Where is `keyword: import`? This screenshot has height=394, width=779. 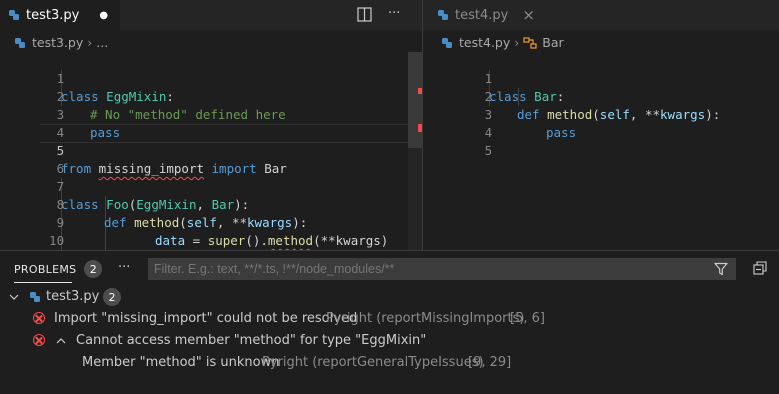
keyword: import is located at coordinates (234, 168).